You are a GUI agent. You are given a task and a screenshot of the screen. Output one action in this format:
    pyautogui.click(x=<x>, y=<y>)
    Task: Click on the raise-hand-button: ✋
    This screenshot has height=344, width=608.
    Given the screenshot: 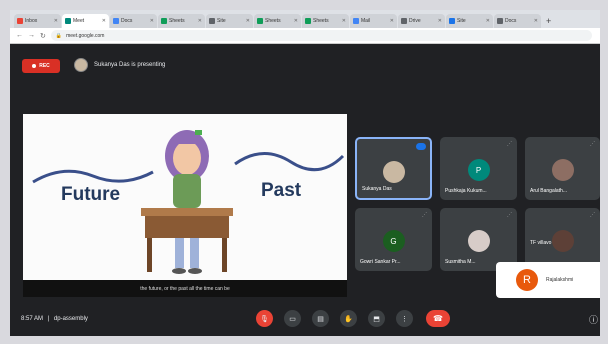 What is the action you would take?
    pyautogui.click(x=348, y=318)
    